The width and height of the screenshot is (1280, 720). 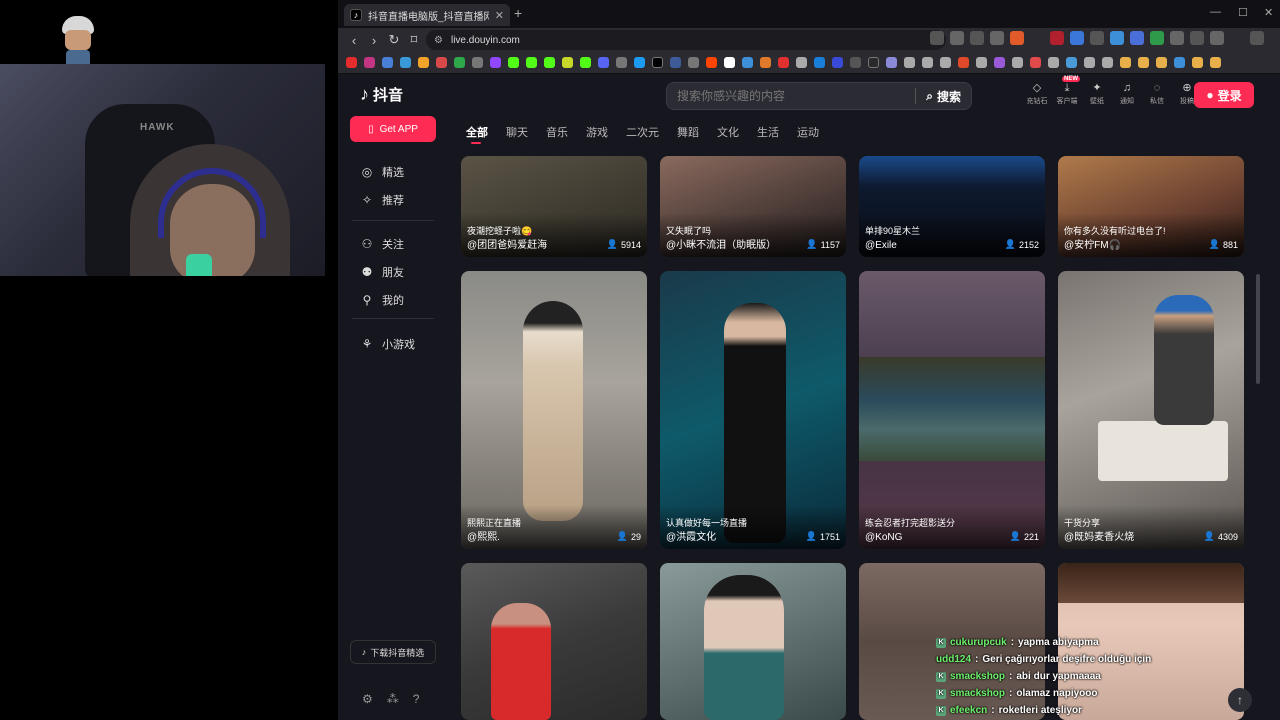 What do you see at coordinates (768, 132) in the screenshot?
I see `tab-life: 生活` at bounding box center [768, 132].